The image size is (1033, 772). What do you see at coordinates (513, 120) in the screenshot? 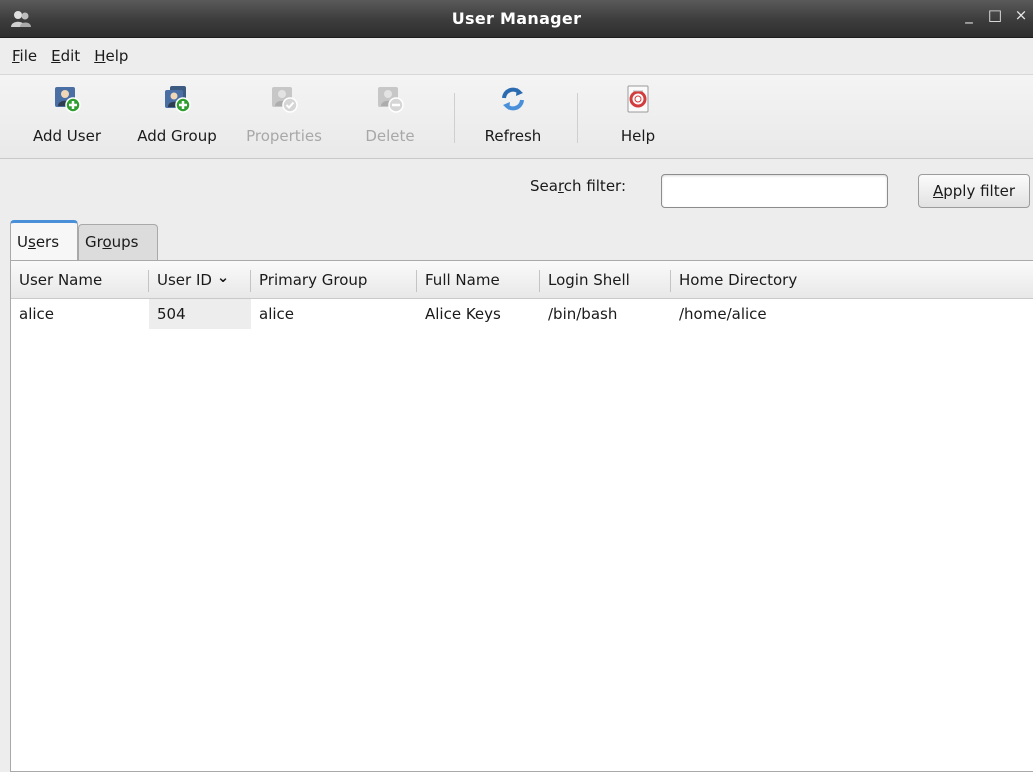
I see `refresh-button: Refresh` at bounding box center [513, 120].